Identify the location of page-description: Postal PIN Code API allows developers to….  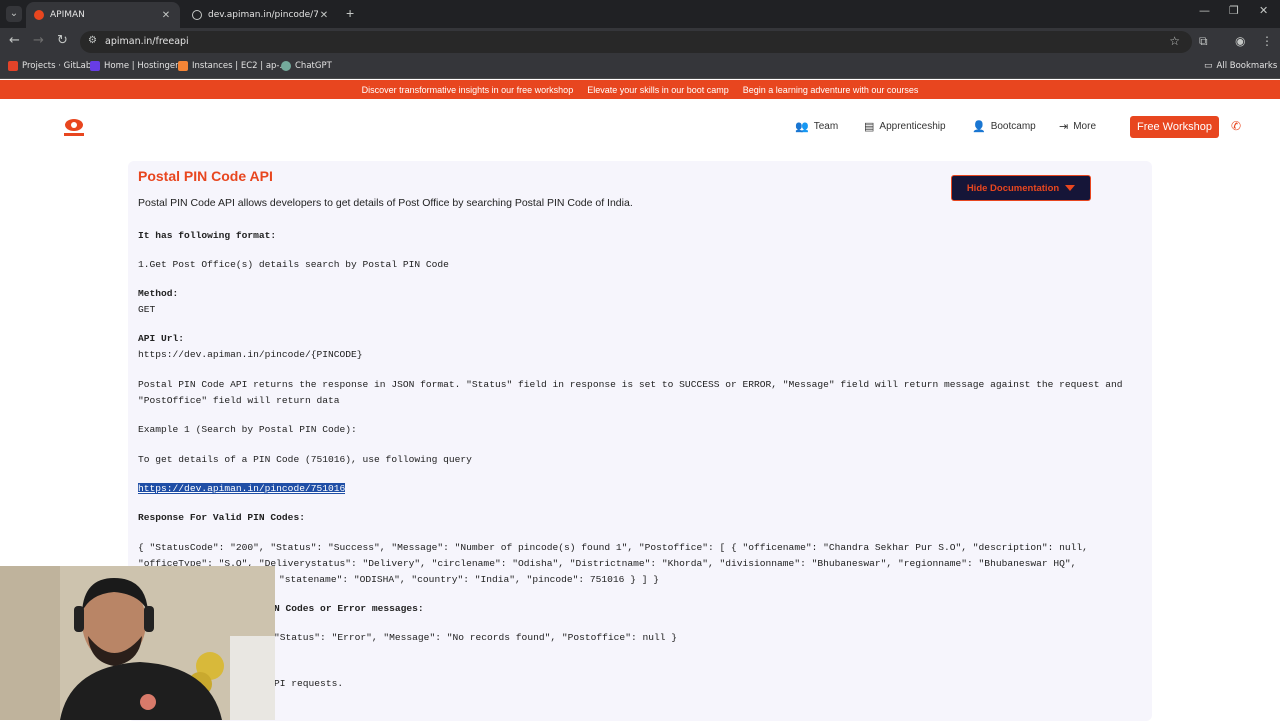
(385, 203).